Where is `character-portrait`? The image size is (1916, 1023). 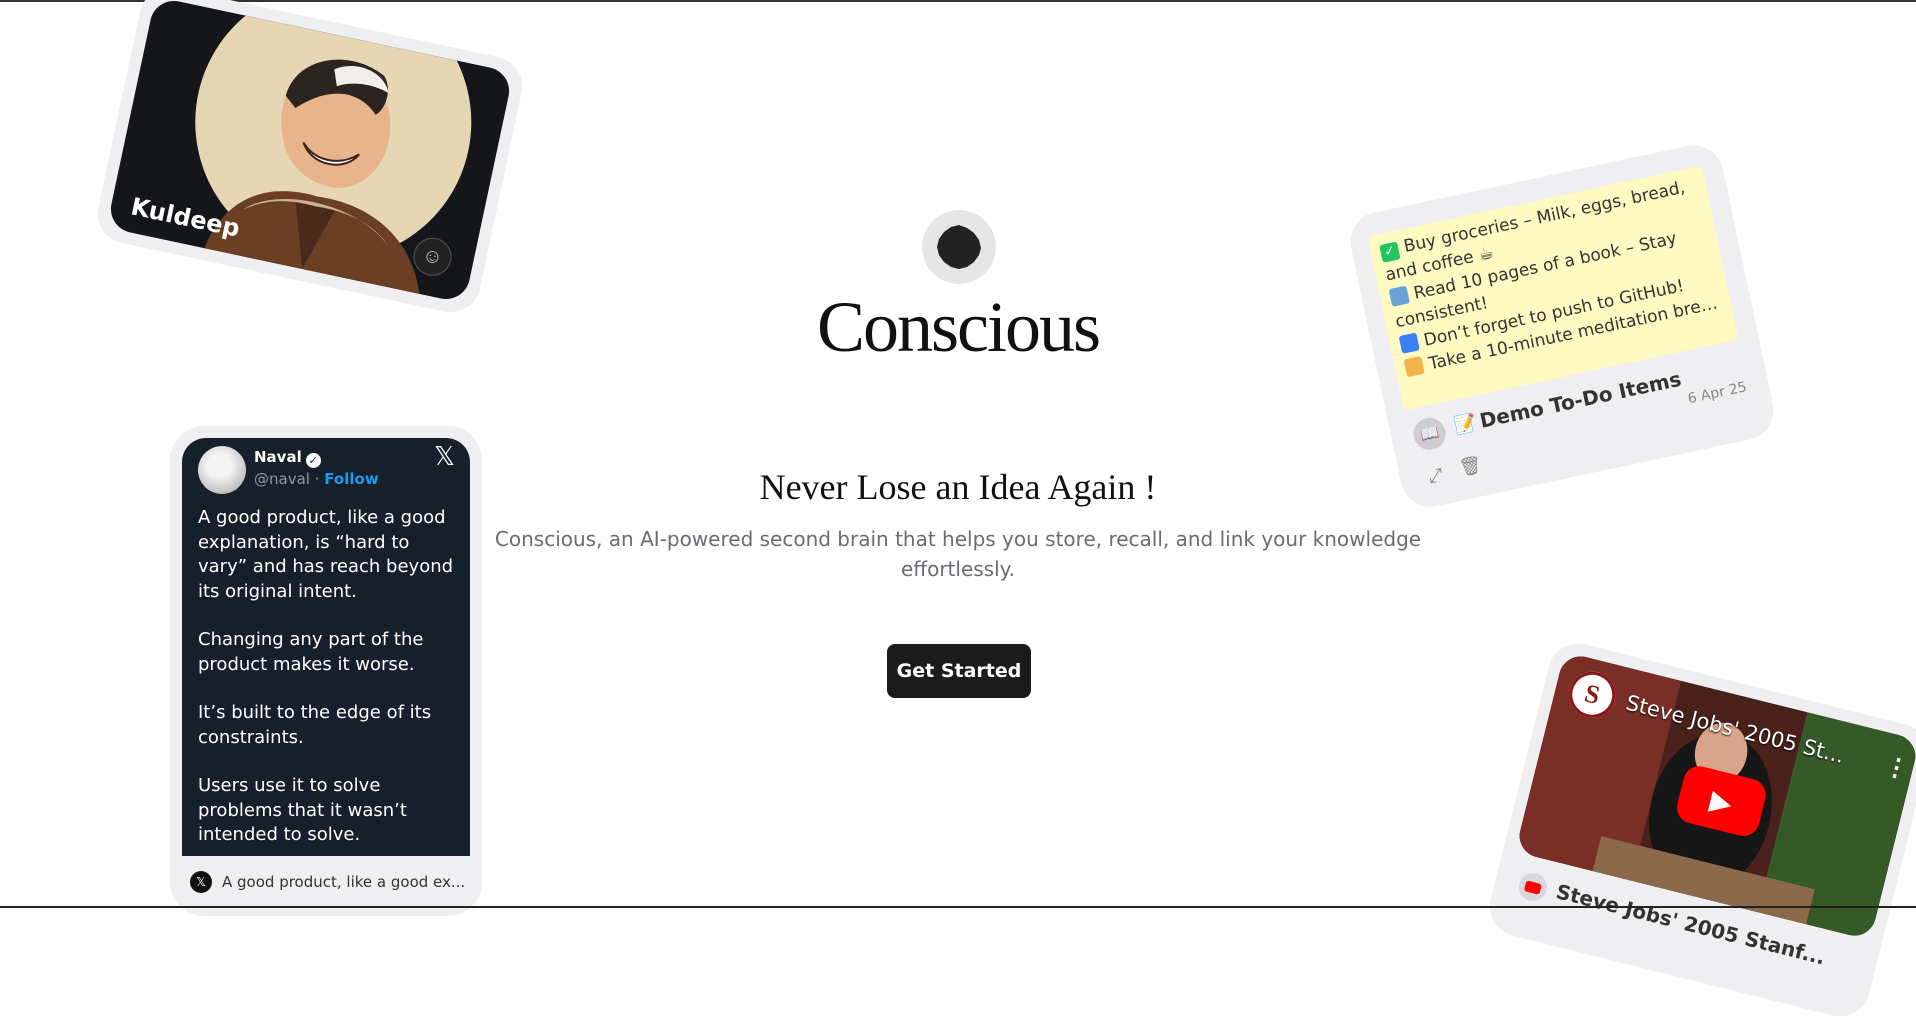
character-portrait is located at coordinates (333, 147).